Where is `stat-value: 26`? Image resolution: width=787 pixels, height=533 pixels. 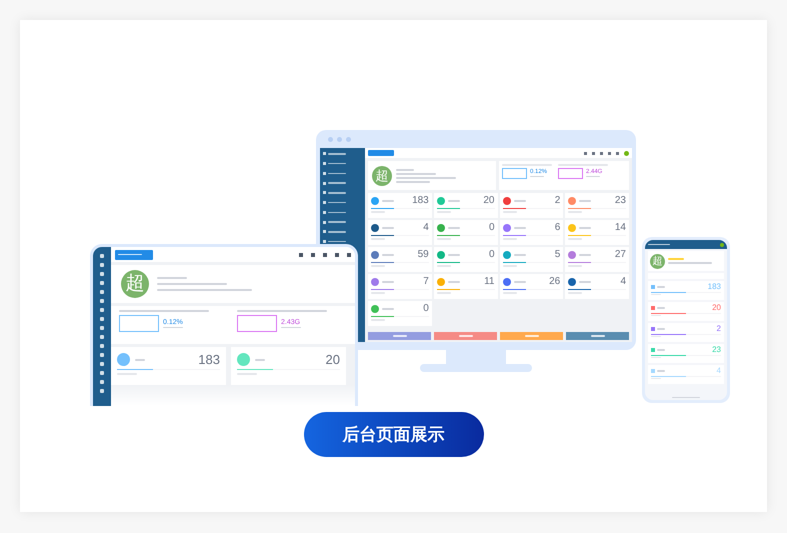 stat-value: 26 is located at coordinates (554, 282).